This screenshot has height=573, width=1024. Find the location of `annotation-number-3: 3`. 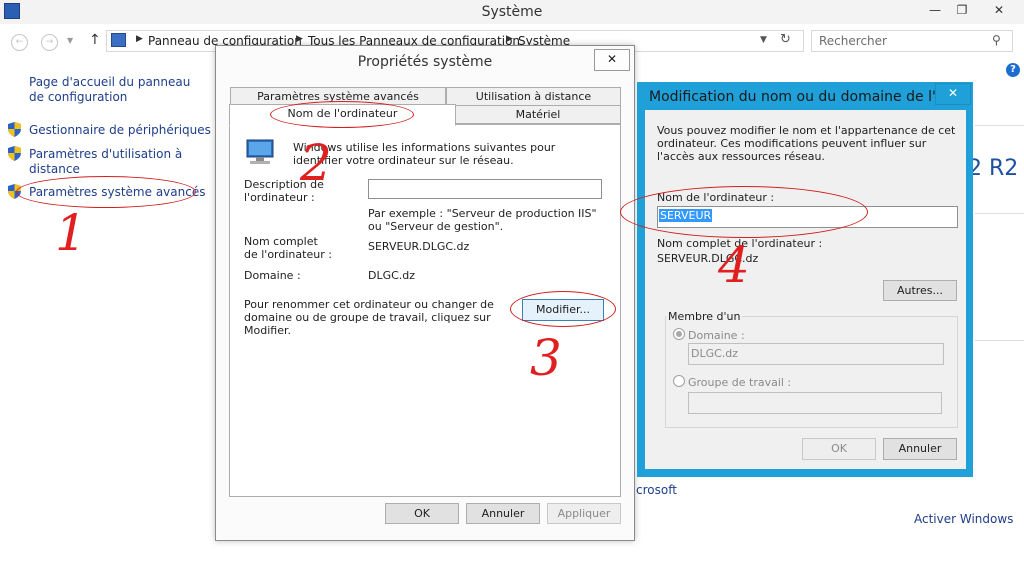

annotation-number-3: 3 is located at coordinates (546, 358).